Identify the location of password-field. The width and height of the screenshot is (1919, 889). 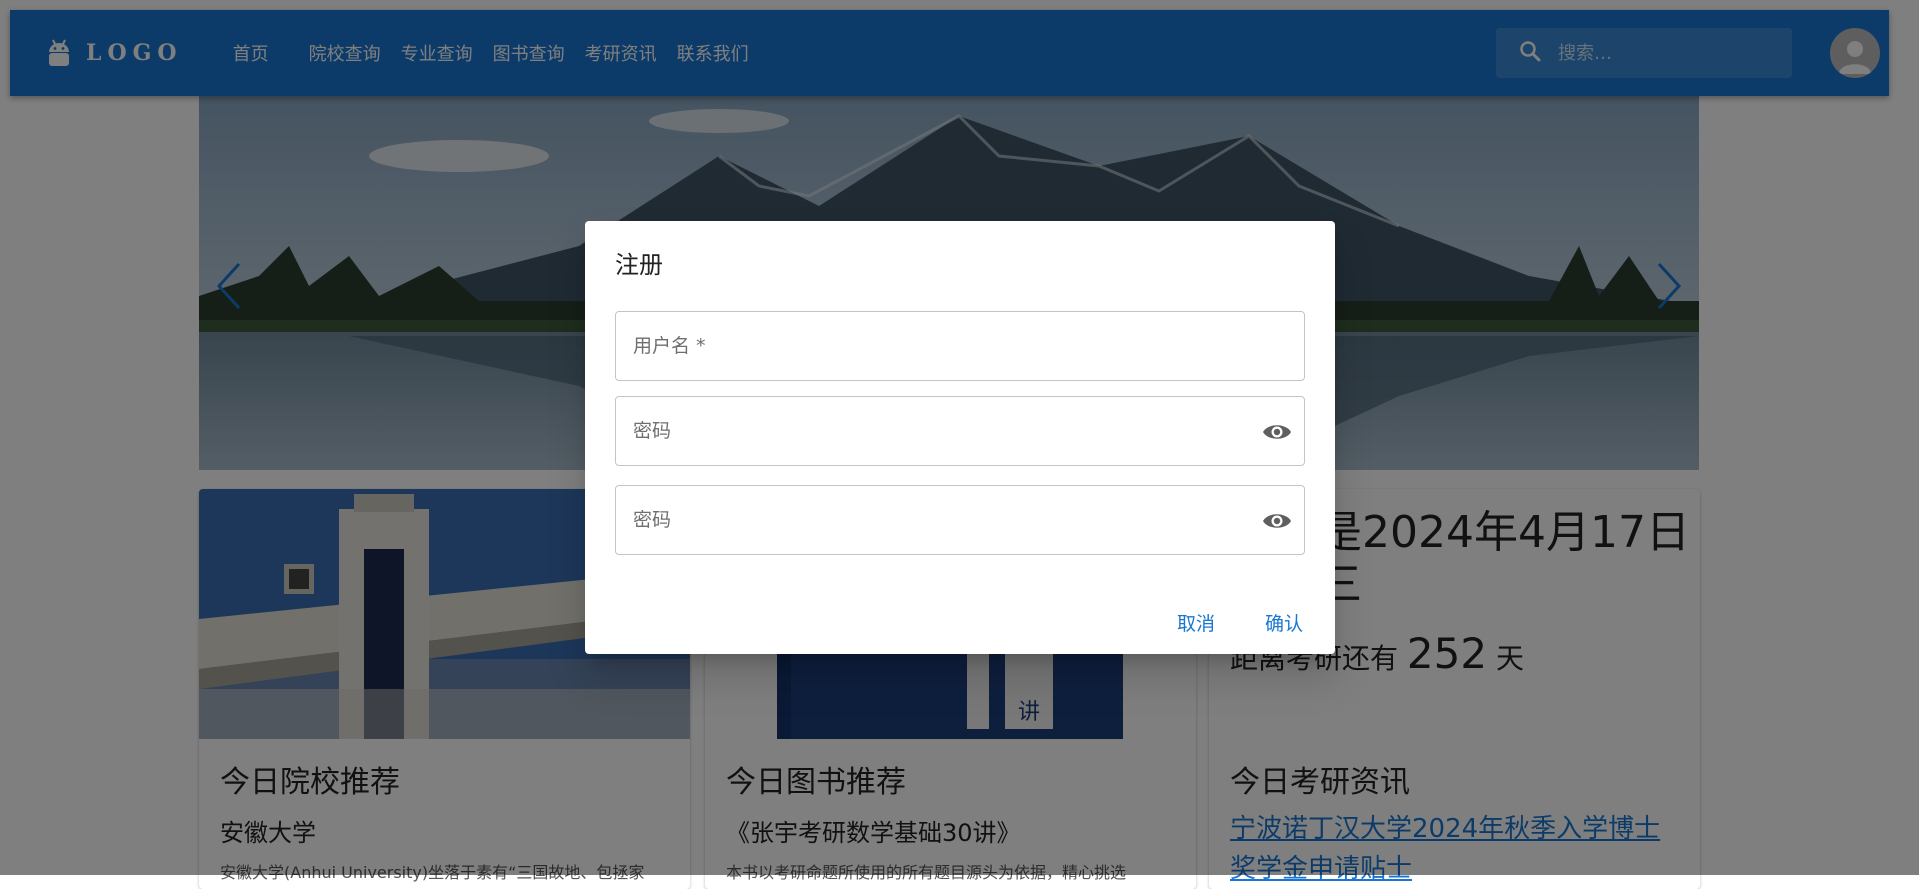
(960, 431).